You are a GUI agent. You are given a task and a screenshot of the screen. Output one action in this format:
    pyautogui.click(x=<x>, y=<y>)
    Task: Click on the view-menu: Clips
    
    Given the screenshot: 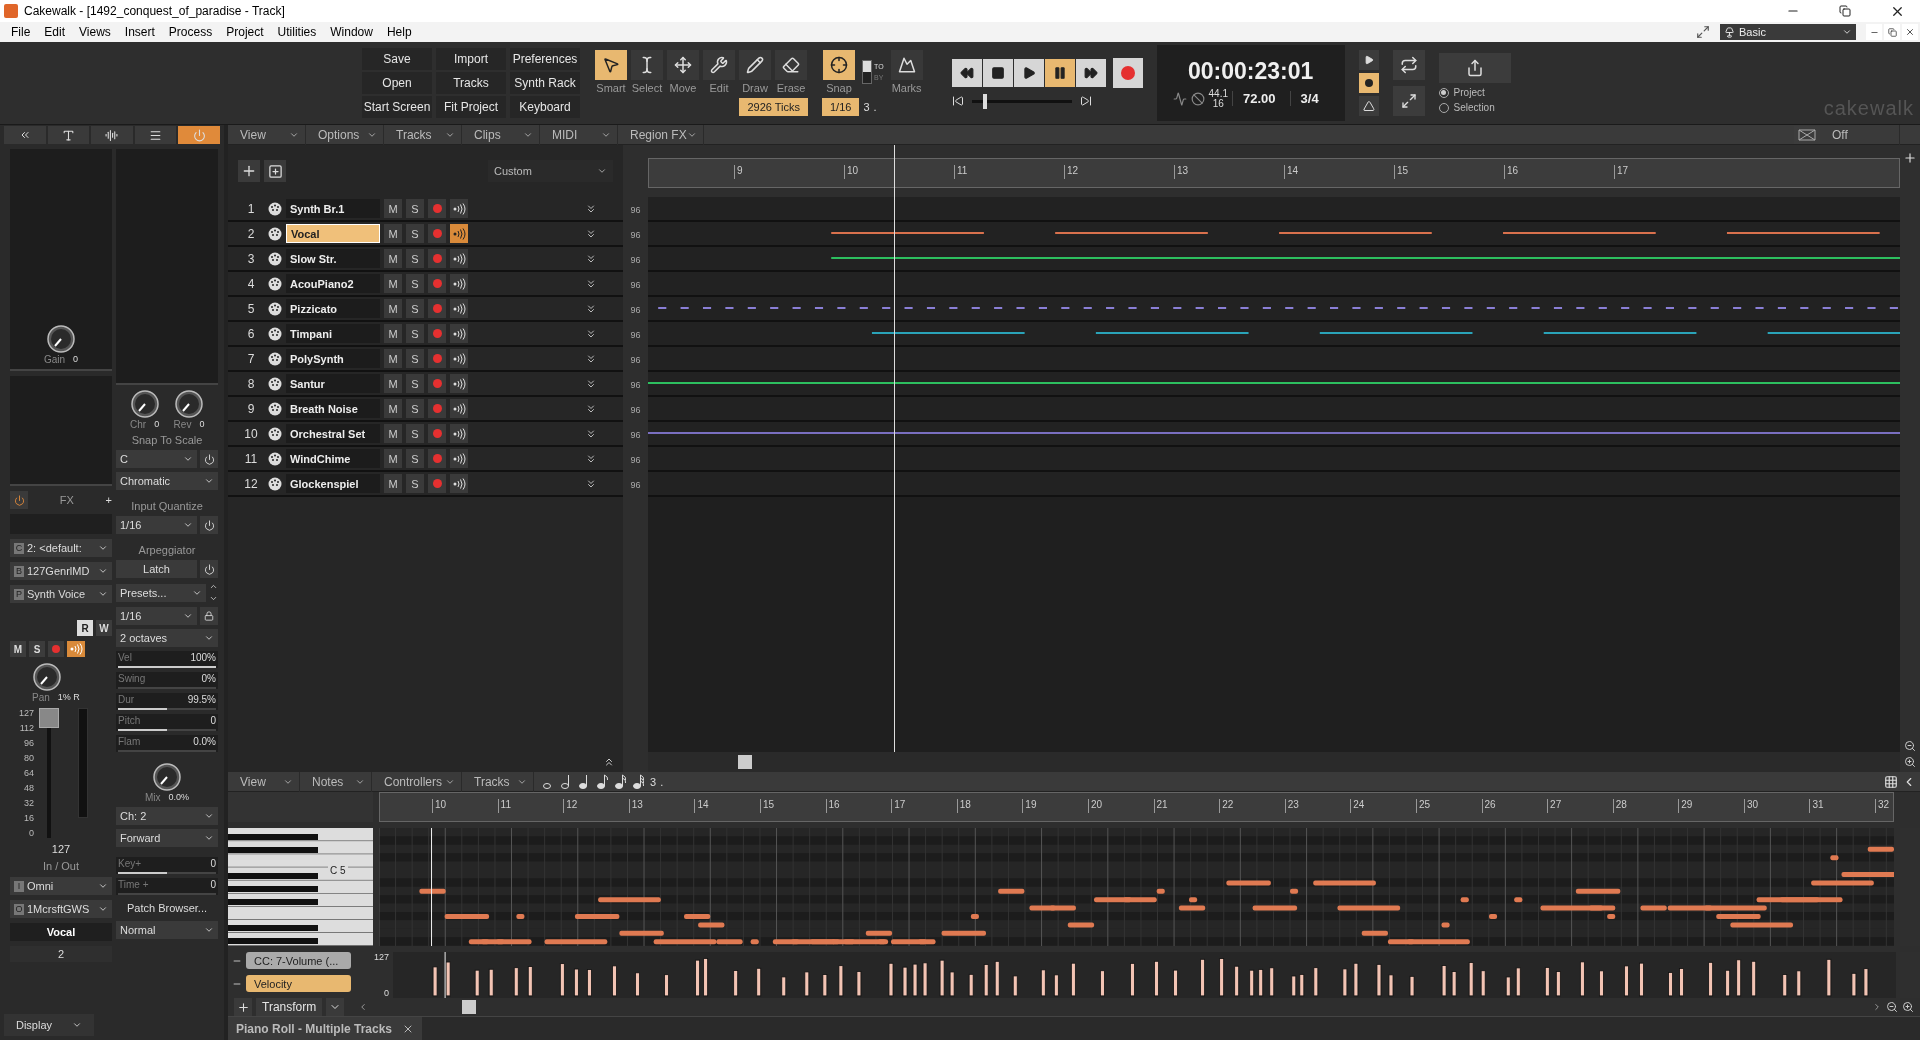 What is the action you would take?
    pyautogui.click(x=501, y=134)
    